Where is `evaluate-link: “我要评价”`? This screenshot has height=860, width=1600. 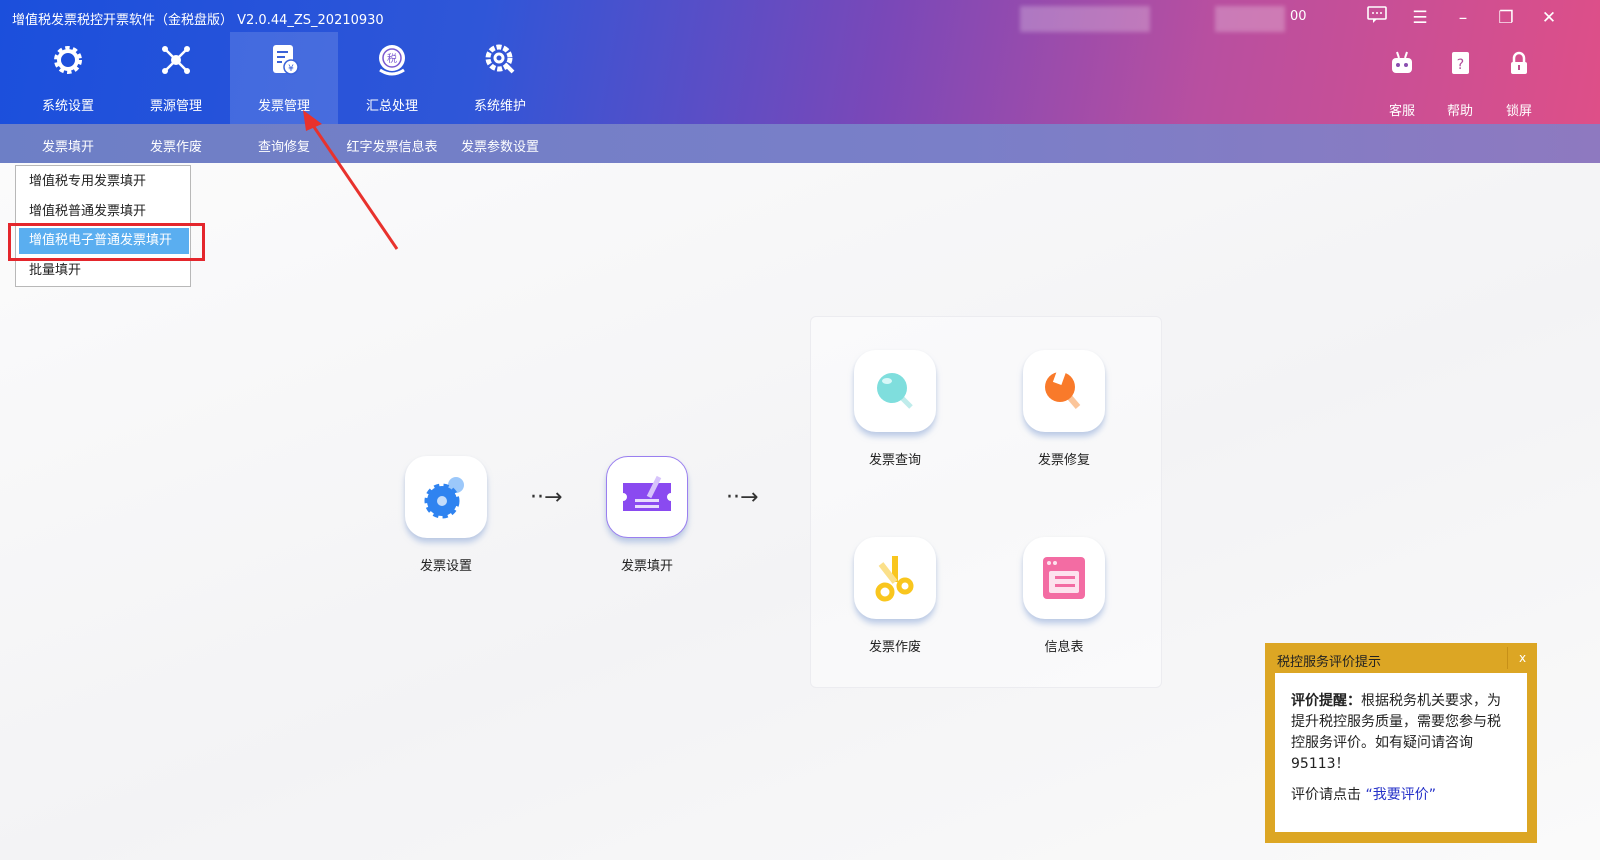 evaluate-link: “我要评价” is located at coordinates (1400, 795).